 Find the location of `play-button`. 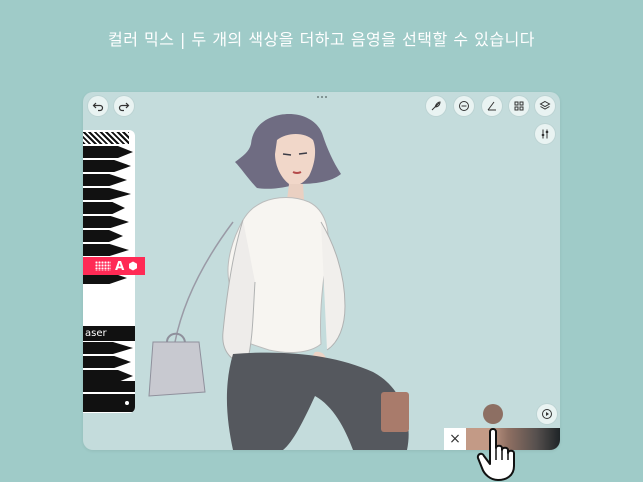

play-button is located at coordinates (547, 414).